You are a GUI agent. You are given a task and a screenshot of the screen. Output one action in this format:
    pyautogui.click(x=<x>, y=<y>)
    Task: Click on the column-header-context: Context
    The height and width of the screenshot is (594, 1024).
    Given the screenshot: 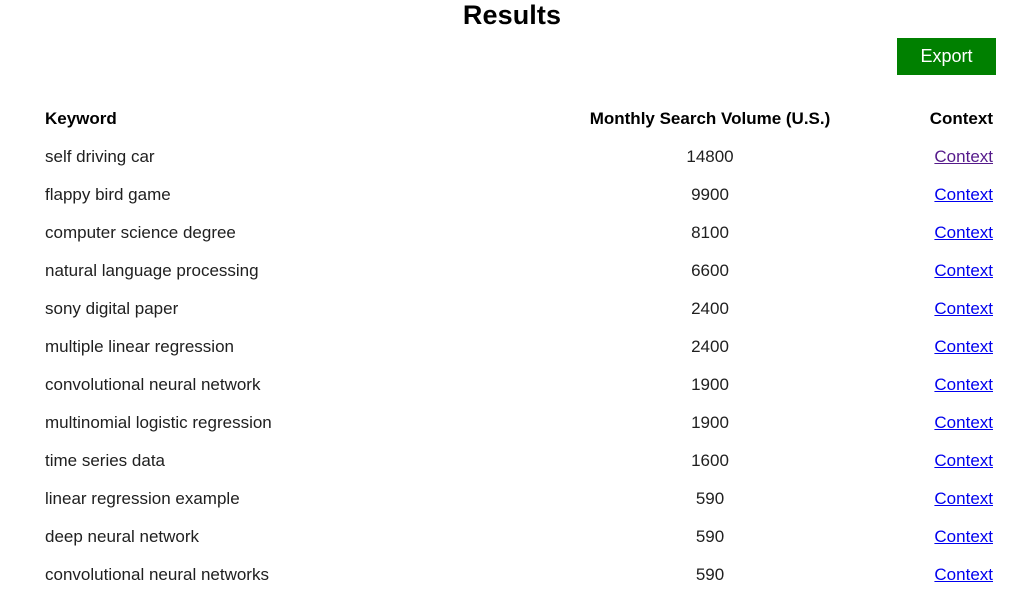 What is the action you would take?
    pyautogui.click(x=961, y=118)
    